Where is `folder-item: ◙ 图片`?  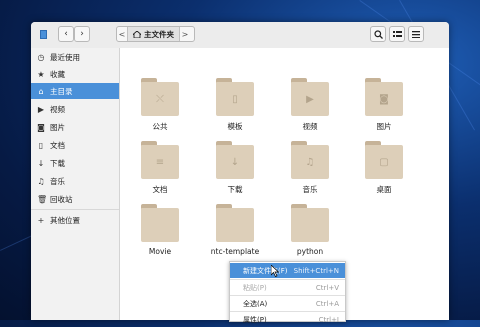 folder-item: ◙ 图片 is located at coordinates (384, 108).